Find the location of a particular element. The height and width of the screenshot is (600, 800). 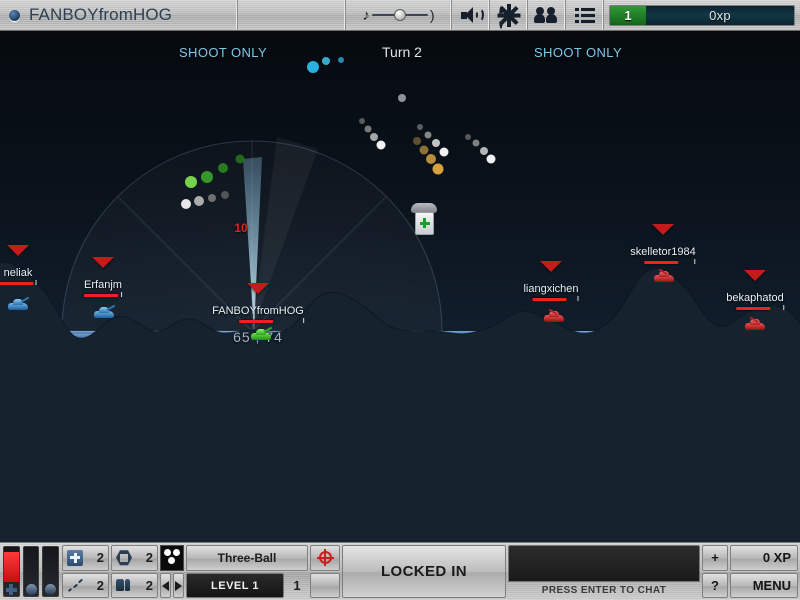

medkit-icon is located at coordinates (75, 557).